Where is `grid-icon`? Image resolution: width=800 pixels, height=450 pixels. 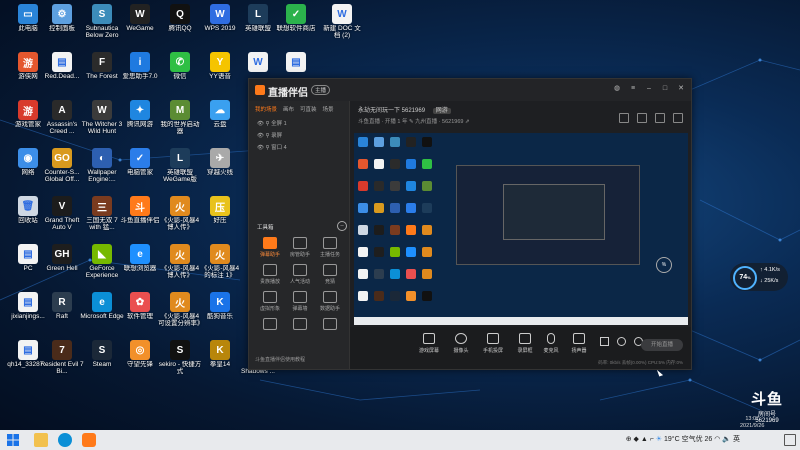 grid-icon is located at coordinates (642, 118).